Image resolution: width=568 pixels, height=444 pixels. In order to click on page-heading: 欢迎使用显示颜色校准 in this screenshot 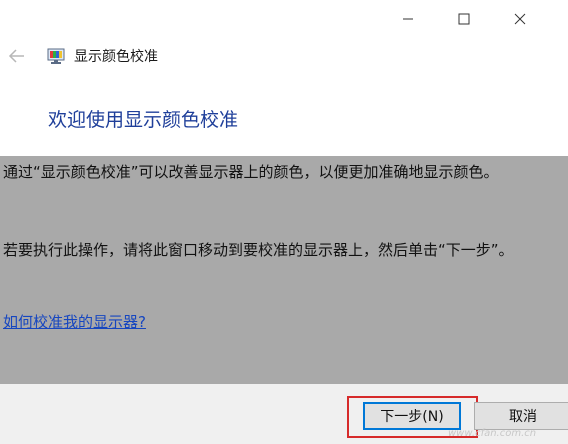, I will do `click(143, 120)`.